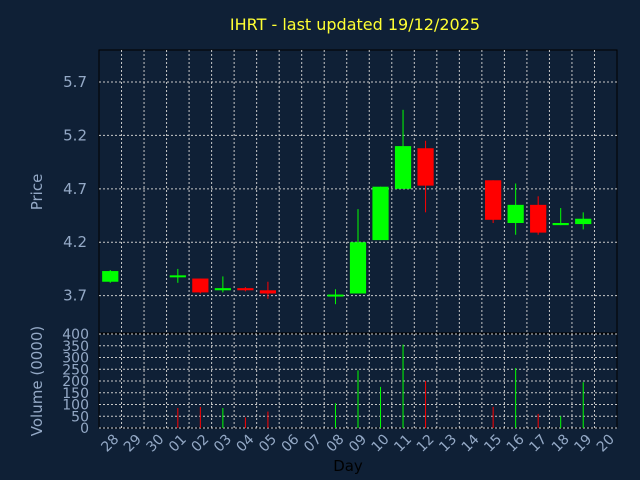  I want to click on volume-tick-label: 400, so click(75, 335).